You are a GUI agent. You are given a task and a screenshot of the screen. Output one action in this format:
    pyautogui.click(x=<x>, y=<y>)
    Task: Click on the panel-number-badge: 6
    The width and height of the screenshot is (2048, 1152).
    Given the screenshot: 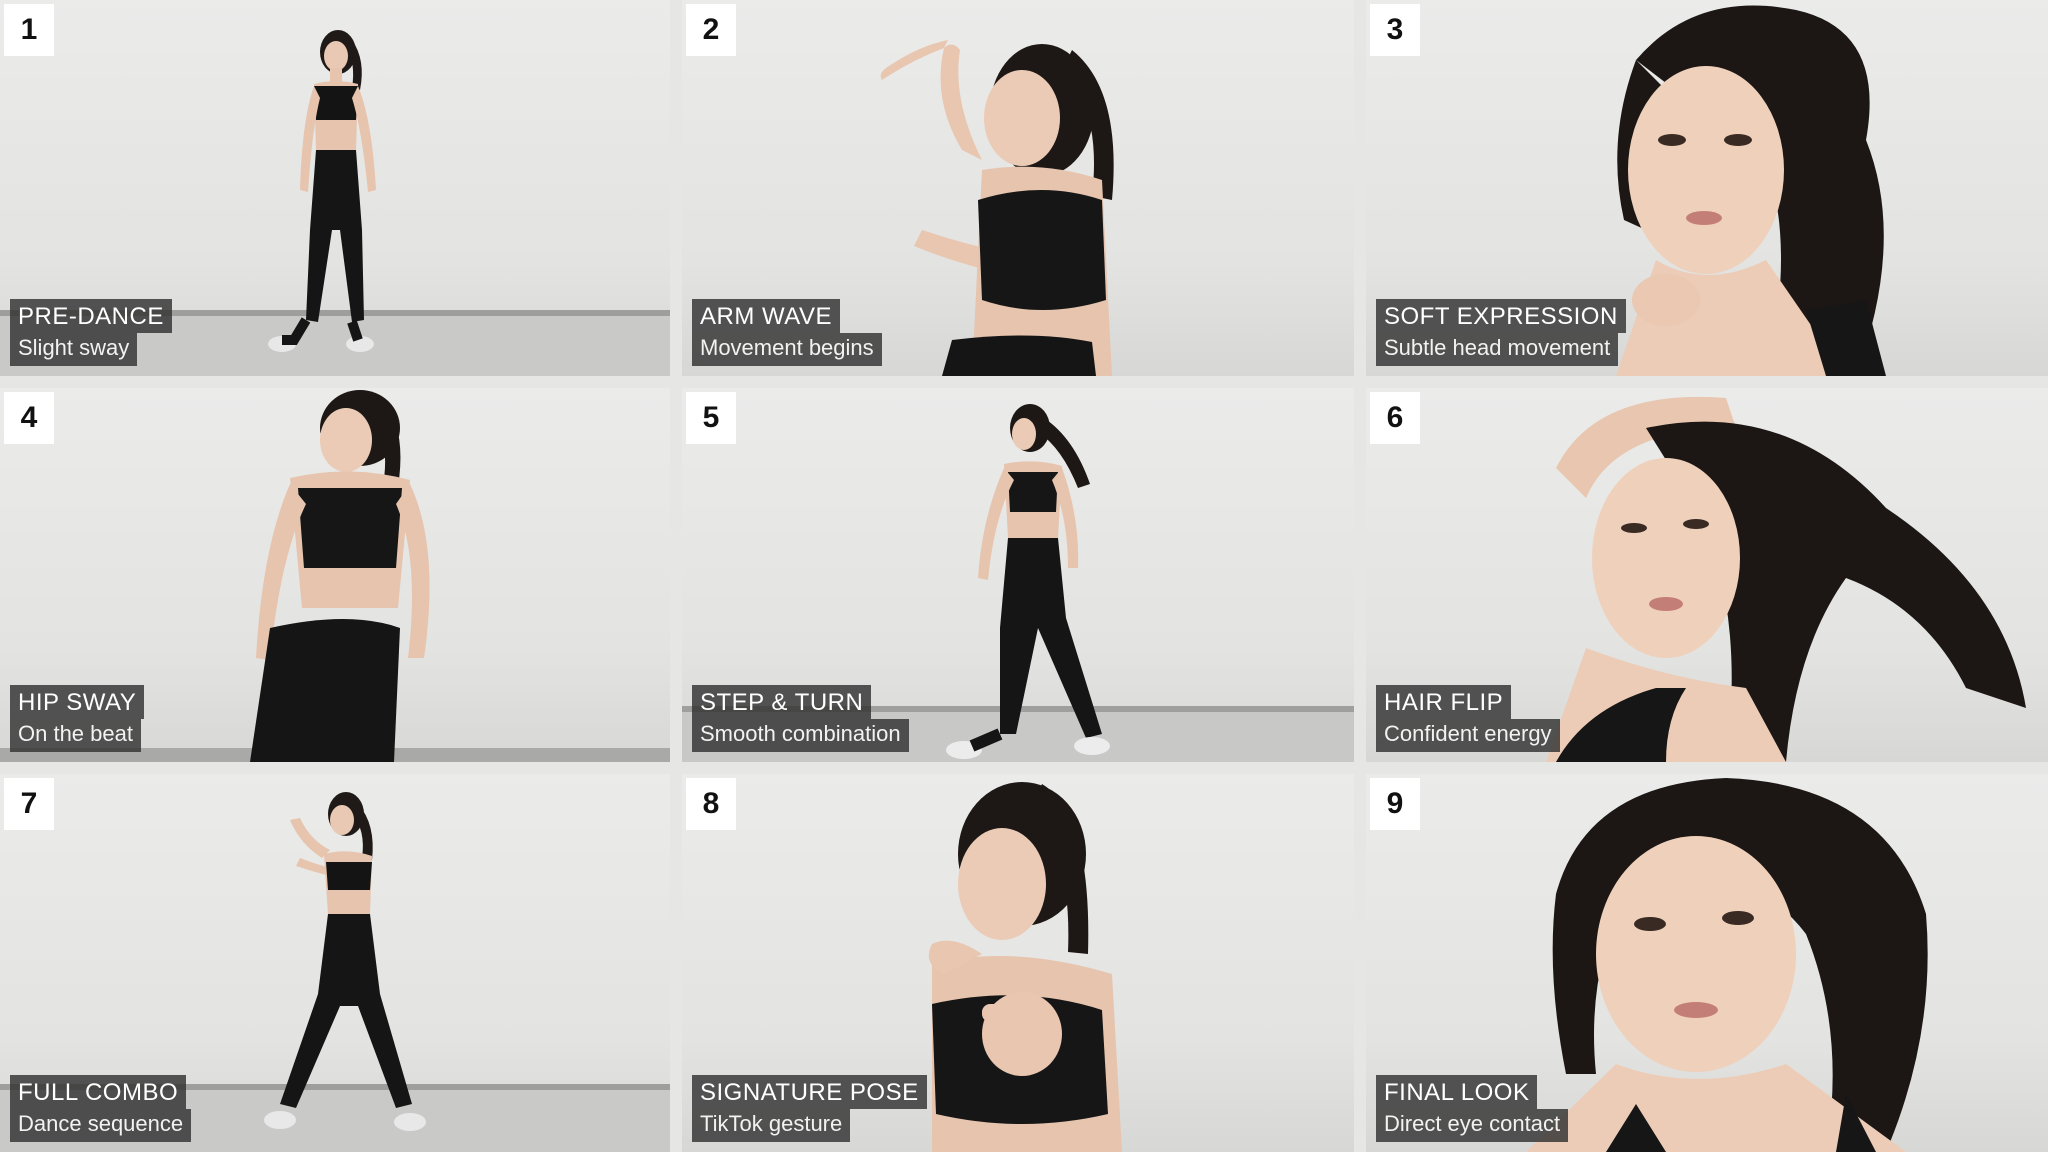 What is the action you would take?
    pyautogui.click(x=1395, y=418)
    